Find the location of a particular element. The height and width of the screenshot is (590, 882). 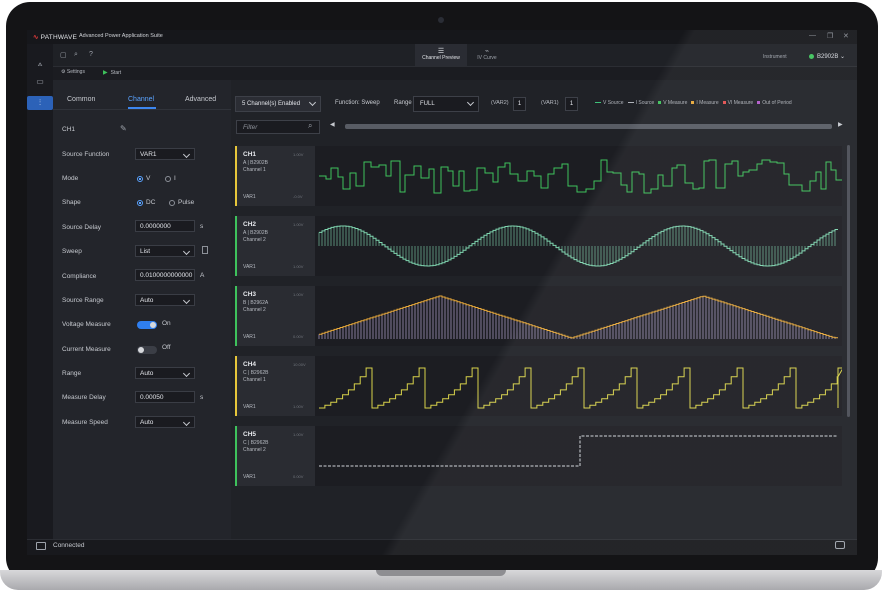

source-range-label: Source Range is located at coordinates (83, 300).